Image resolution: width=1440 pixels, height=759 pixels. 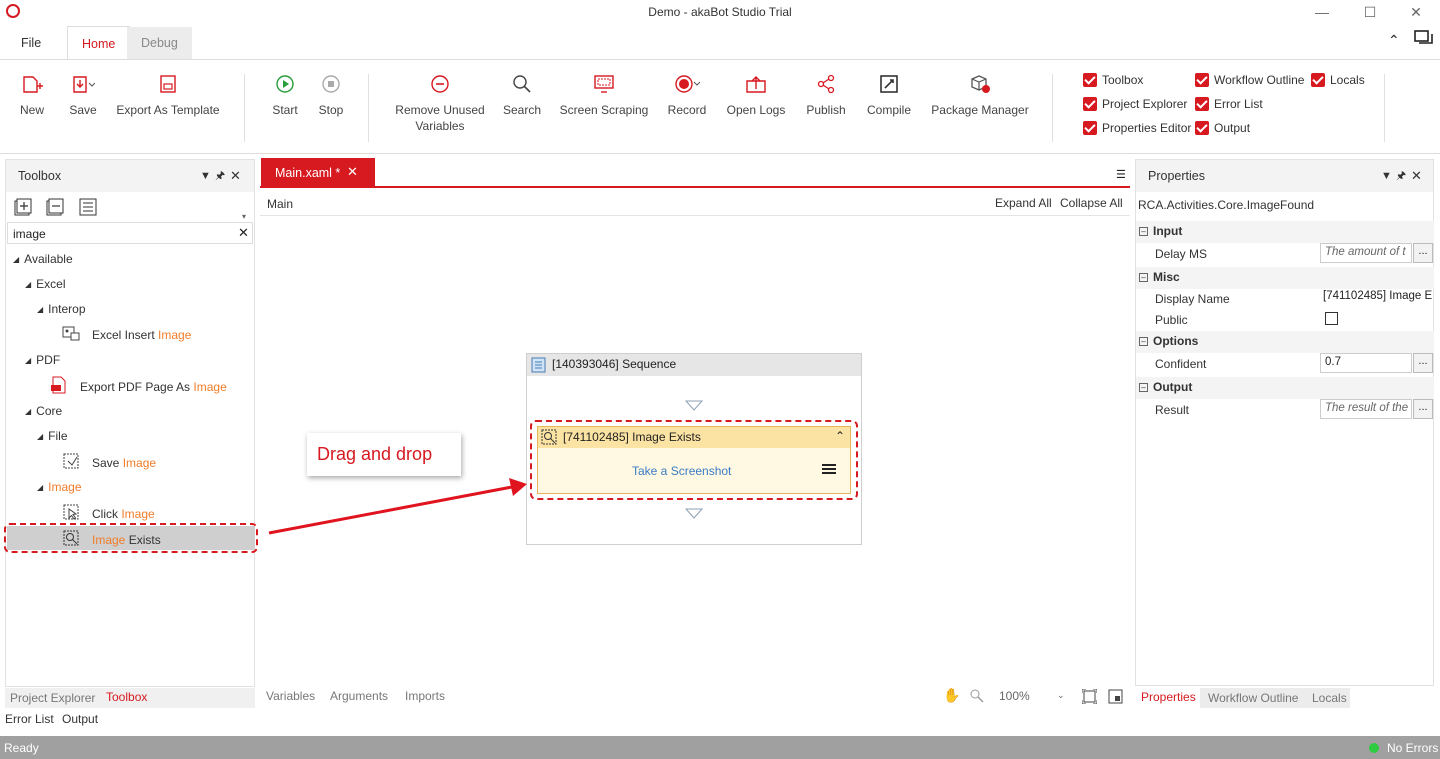 I want to click on toggle-toolbox: Toolbox, so click(x=1113, y=80).